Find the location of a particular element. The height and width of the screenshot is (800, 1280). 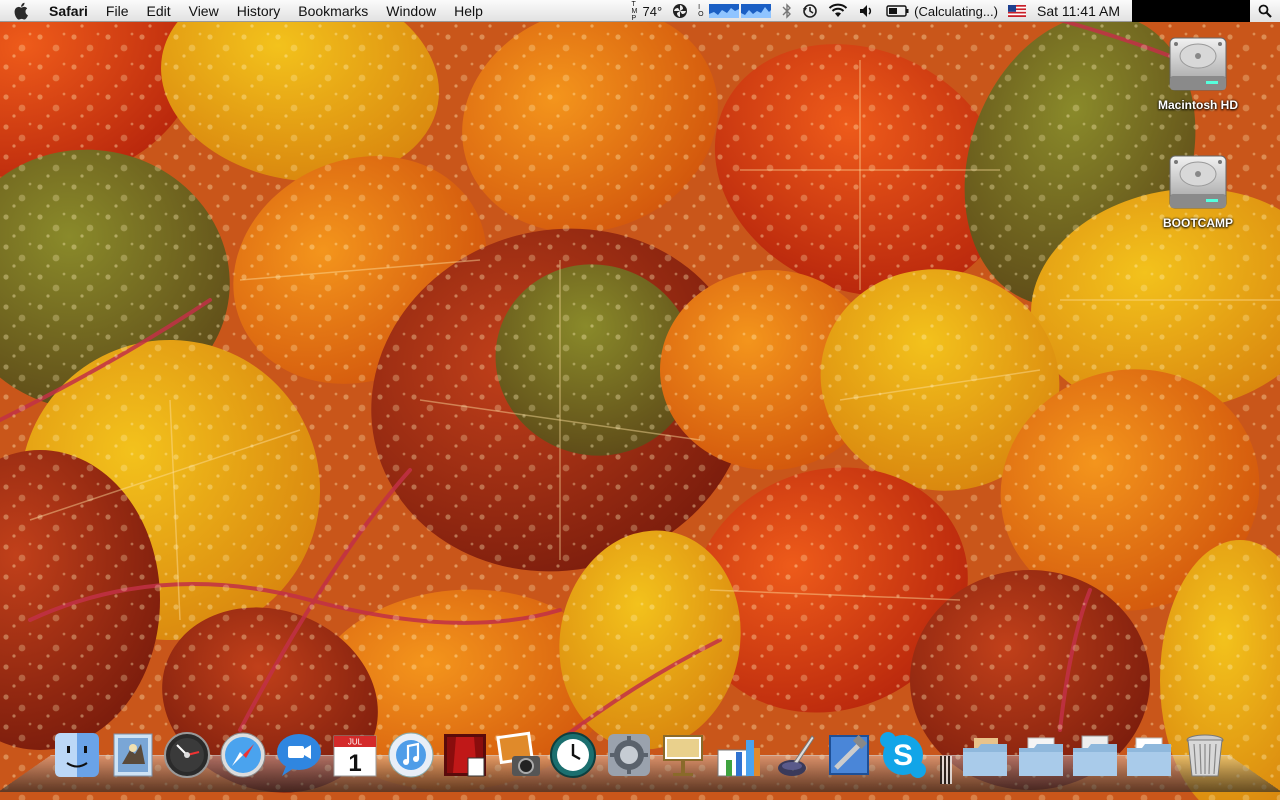

ical-month-text: JUL is located at coordinates (355, 742).